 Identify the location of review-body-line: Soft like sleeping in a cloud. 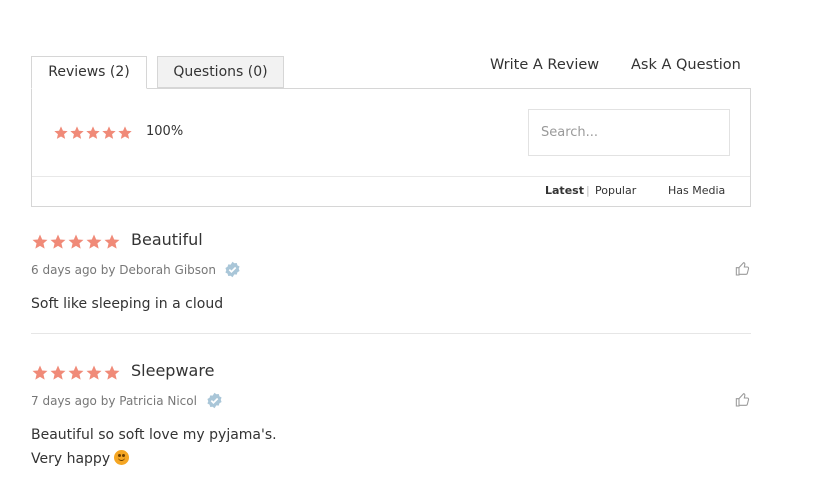
(127, 304).